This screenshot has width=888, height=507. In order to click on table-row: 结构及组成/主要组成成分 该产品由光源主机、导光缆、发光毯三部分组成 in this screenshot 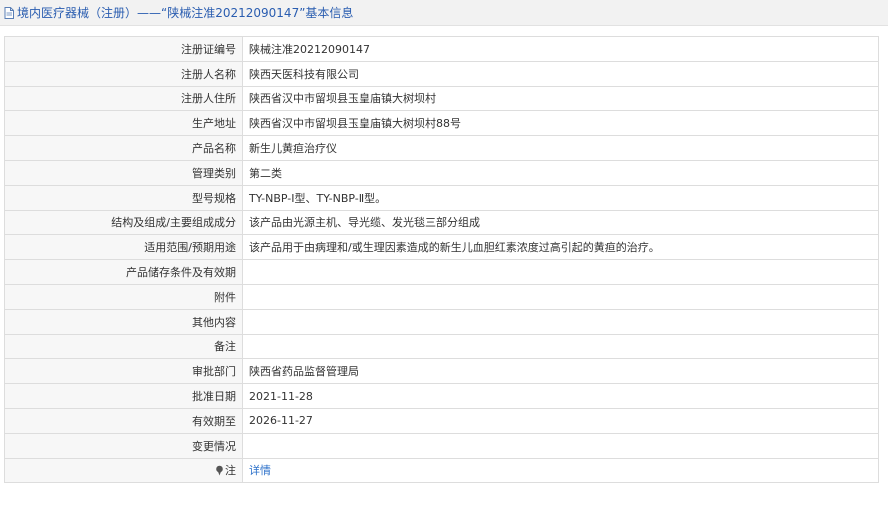, I will do `click(441, 222)`.